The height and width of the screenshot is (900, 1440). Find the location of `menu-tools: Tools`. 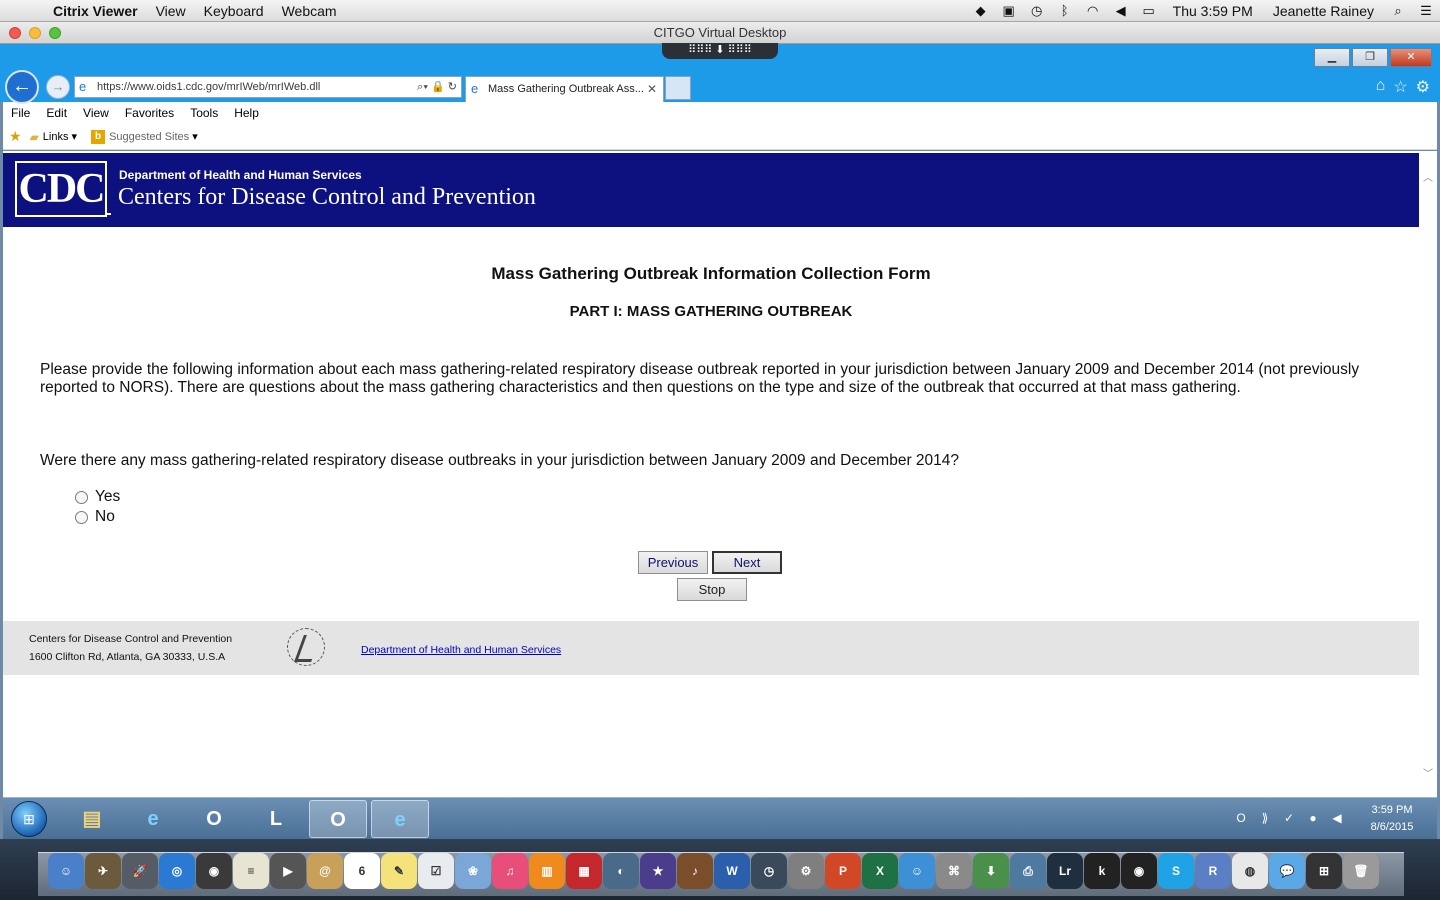

menu-tools: Tools is located at coordinates (204, 113).